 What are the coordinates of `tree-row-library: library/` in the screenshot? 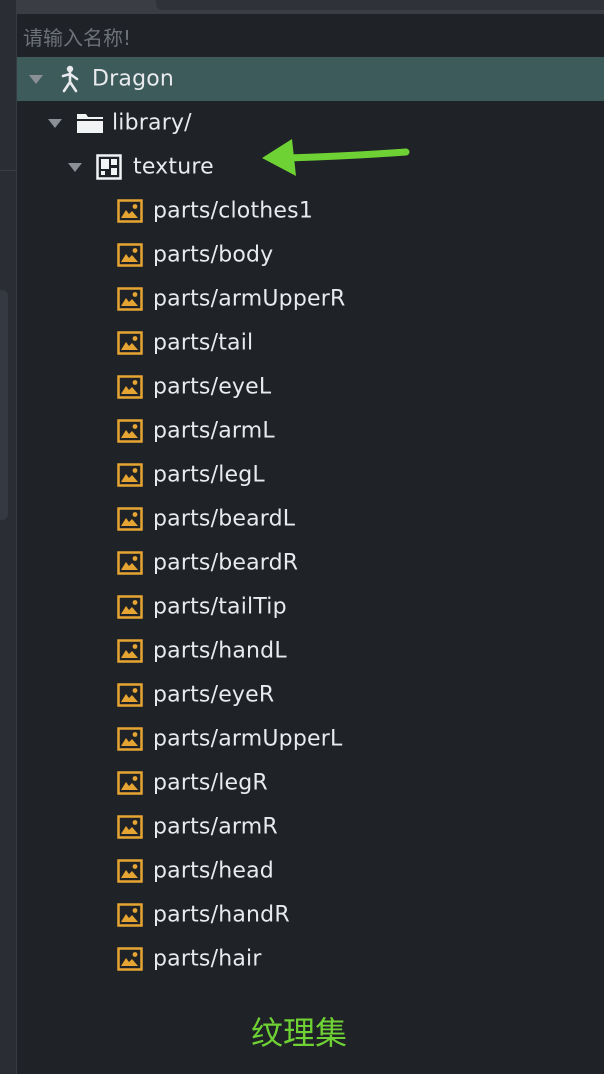 It's located at (310, 123).